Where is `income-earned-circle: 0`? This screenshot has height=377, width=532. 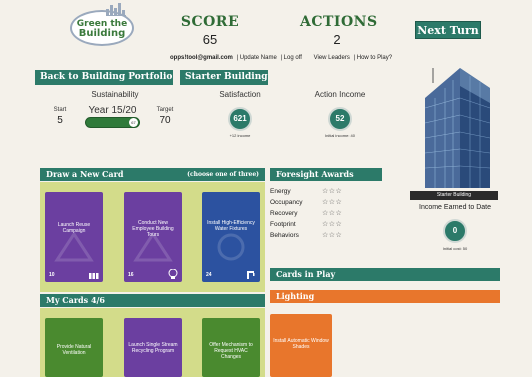 income-earned-circle: 0 is located at coordinates (455, 231).